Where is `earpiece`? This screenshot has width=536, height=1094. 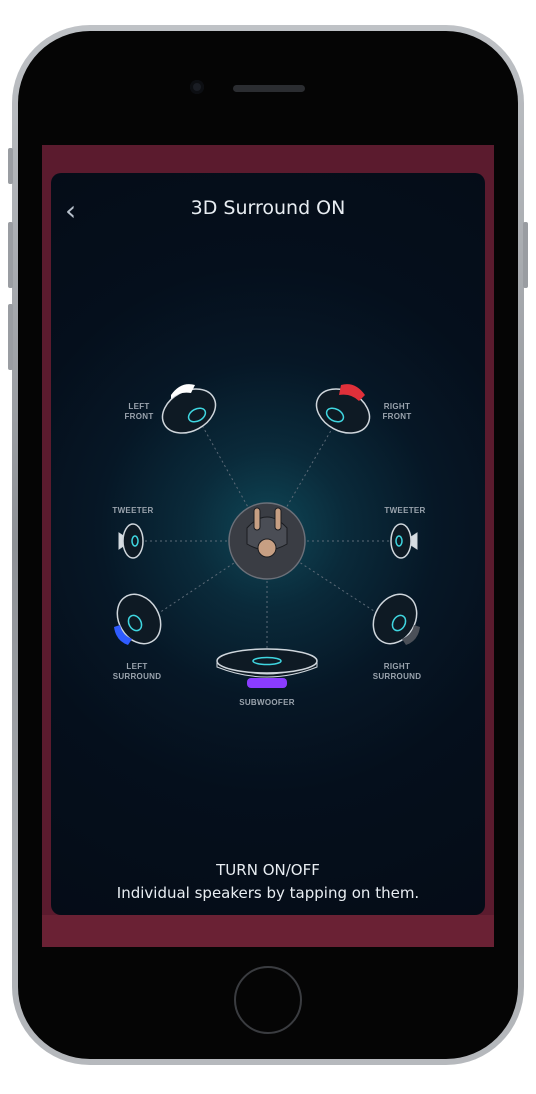 earpiece is located at coordinates (269, 88).